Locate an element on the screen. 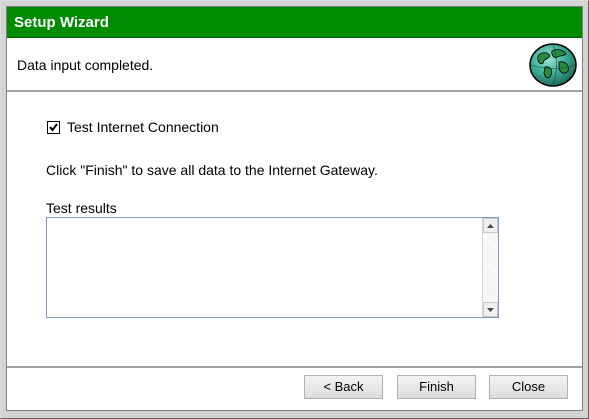  wizard-header: Data input completed. is located at coordinates (294, 65).